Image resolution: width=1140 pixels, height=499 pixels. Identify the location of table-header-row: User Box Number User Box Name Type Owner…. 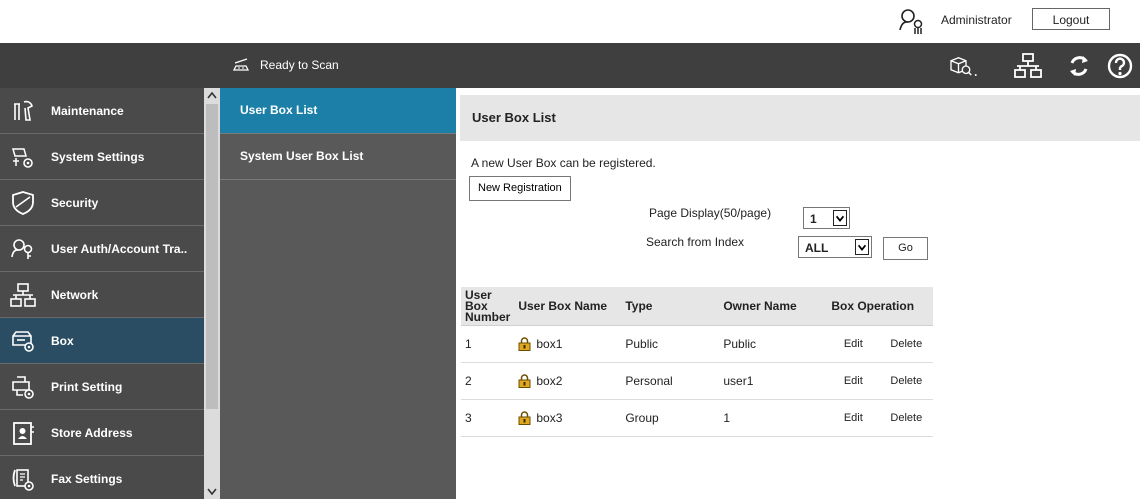
(697, 306).